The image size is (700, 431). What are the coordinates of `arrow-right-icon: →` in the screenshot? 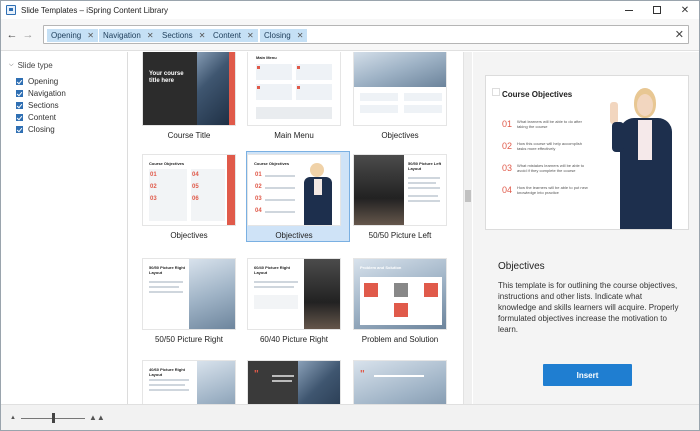 It's located at (28, 35).